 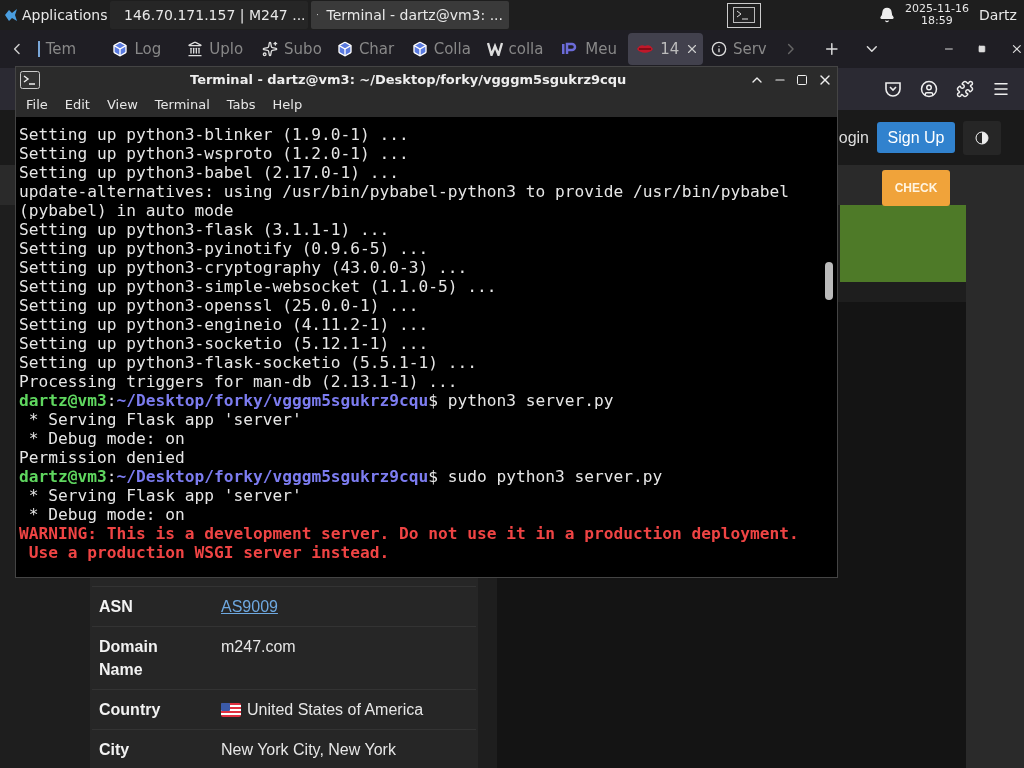 What do you see at coordinates (829, 281) in the screenshot?
I see `scrollbar-thumb` at bounding box center [829, 281].